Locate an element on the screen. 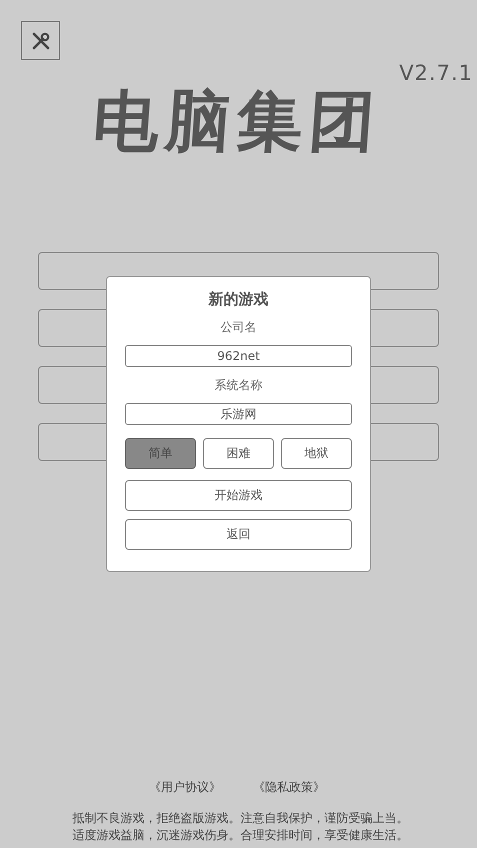 The width and height of the screenshot is (477, 848). name-input: 乐游网 is located at coordinates (238, 414).